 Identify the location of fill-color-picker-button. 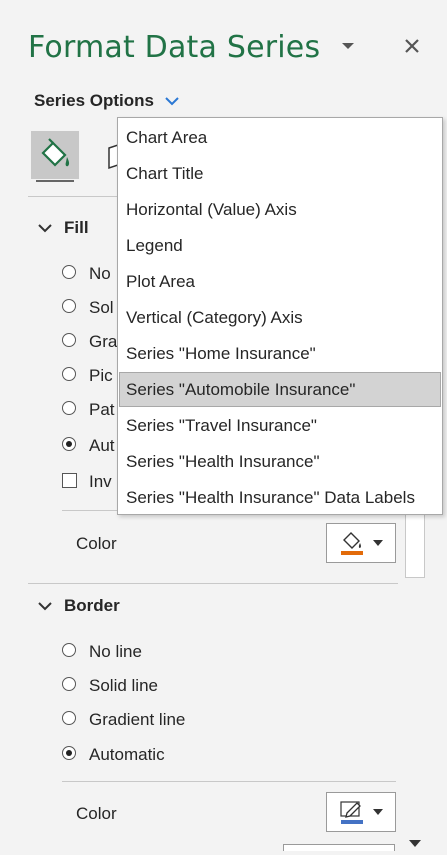
(361, 543).